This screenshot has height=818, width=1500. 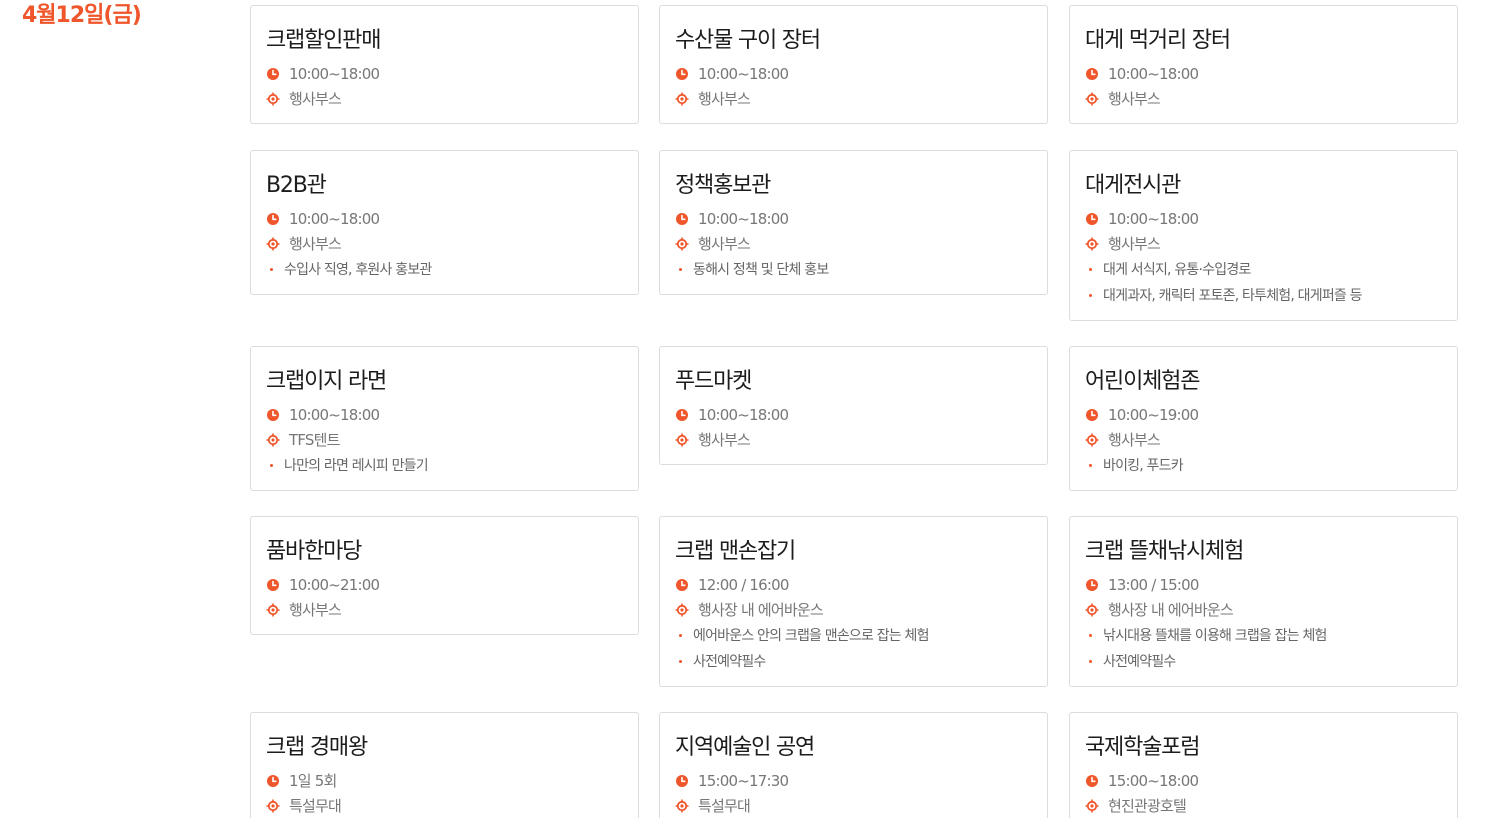 I want to click on program-note: 대게 서식지, 유통·수입경로, so click(x=1263, y=269).